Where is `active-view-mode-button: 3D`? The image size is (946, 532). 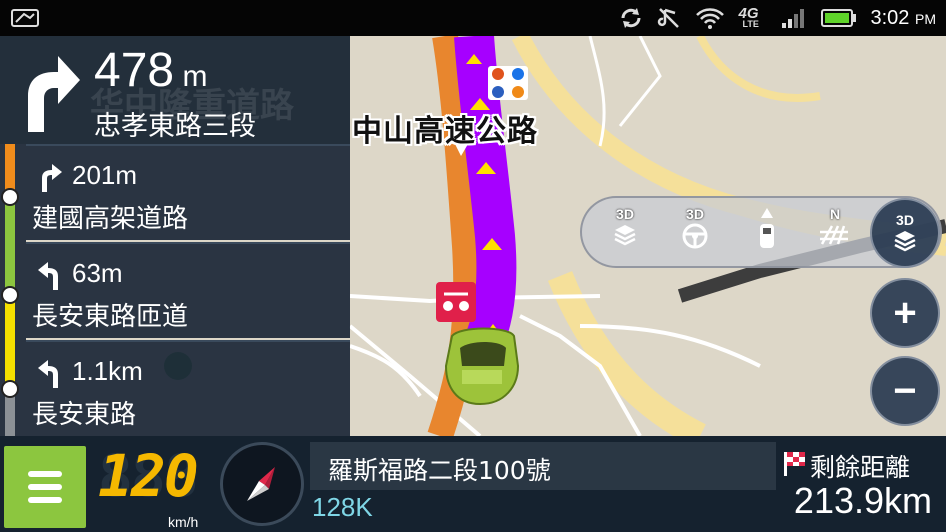
active-view-mode-button: 3D is located at coordinates (905, 233).